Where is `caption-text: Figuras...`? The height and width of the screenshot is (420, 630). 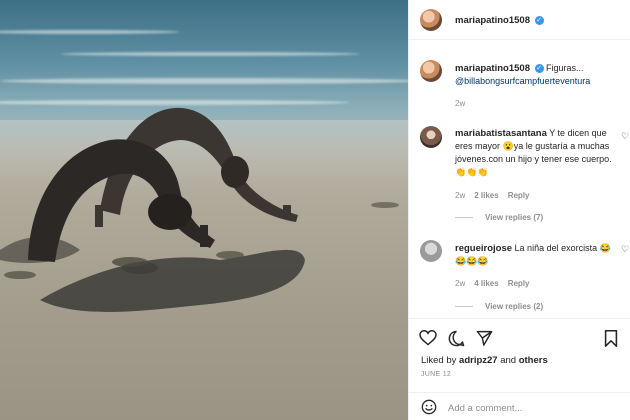 caption-text: Figuras... is located at coordinates (565, 68).